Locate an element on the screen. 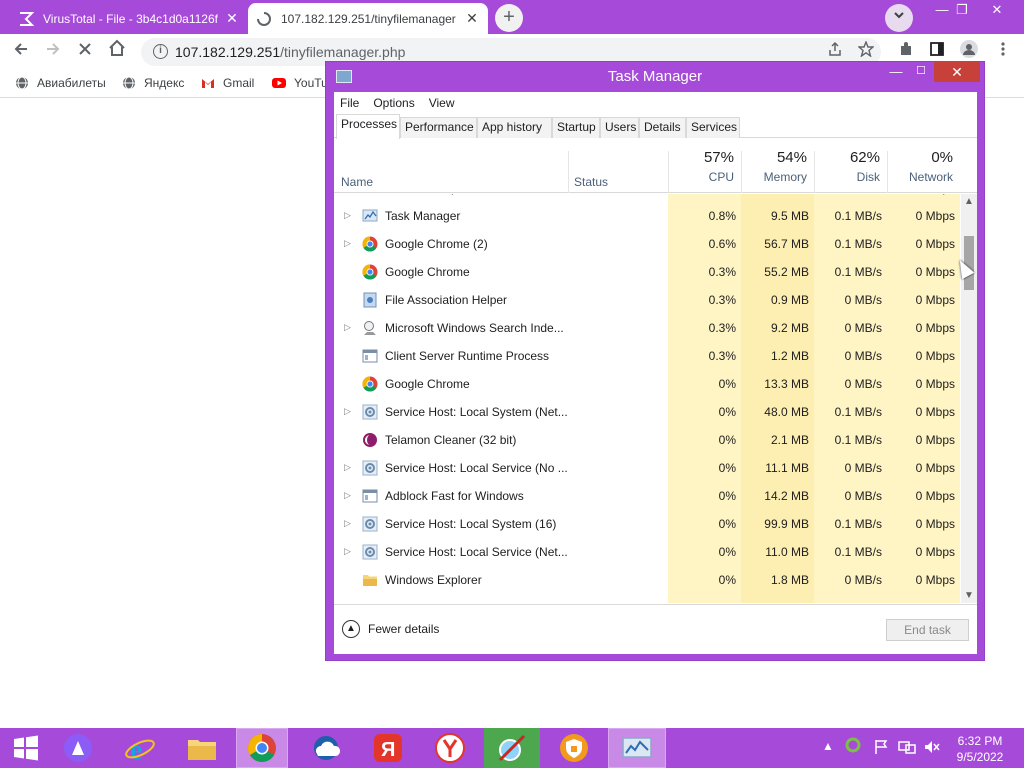 This screenshot has width=1024, height=768. close-window-button: ✕ is located at coordinates (997, 10).